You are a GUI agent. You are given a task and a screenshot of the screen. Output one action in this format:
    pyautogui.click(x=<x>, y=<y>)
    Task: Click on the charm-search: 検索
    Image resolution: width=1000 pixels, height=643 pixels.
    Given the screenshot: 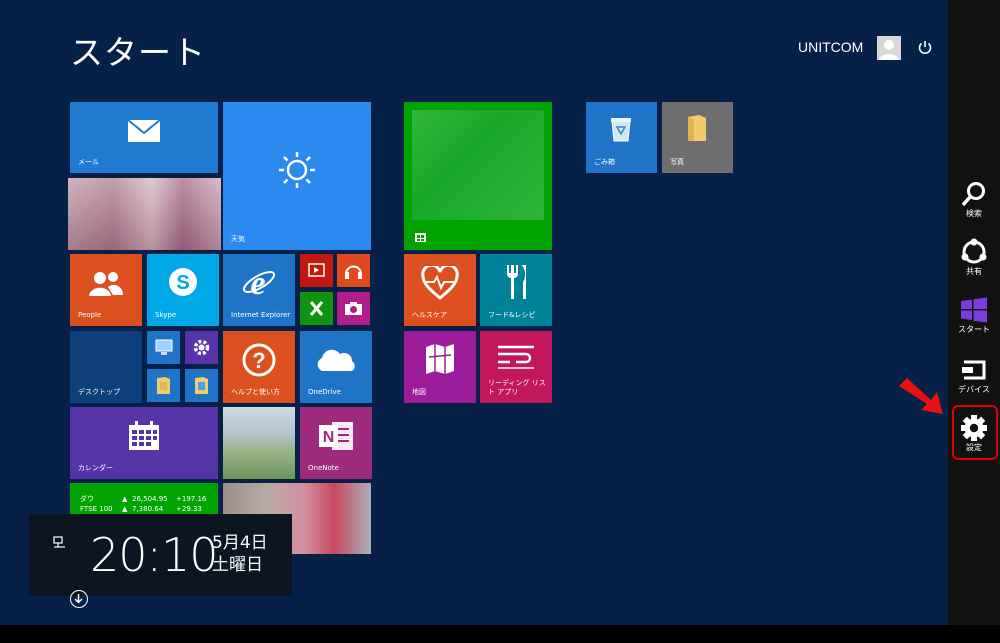 What is the action you would take?
    pyautogui.click(x=974, y=204)
    